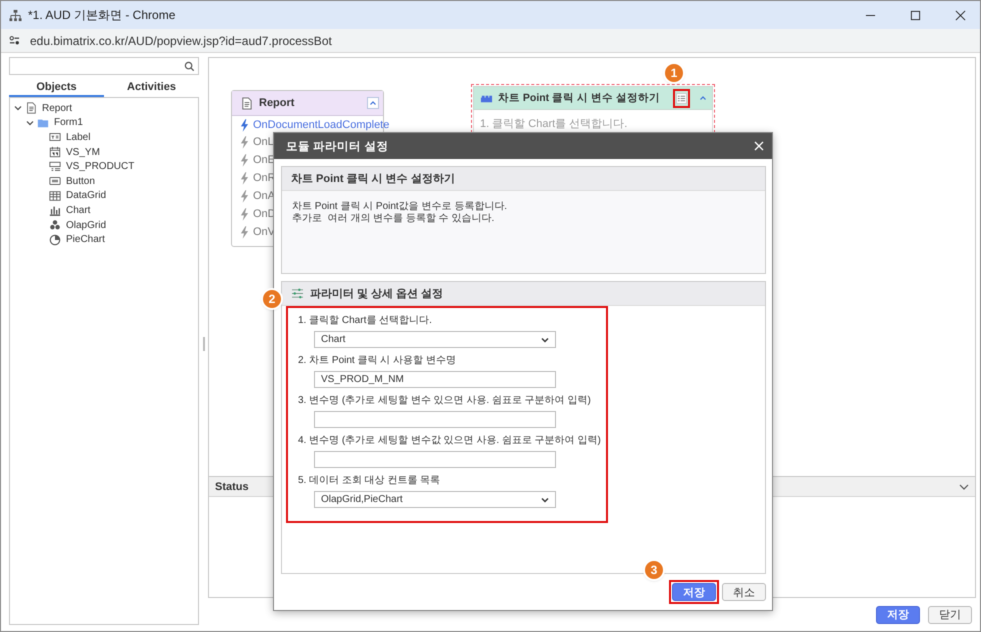 The height and width of the screenshot is (632, 981). What do you see at coordinates (554, 124) in the screenshot?
I see `step-text: 1. 클릭할 Chart를 선택합니다.` at bounding box center [554, 124].